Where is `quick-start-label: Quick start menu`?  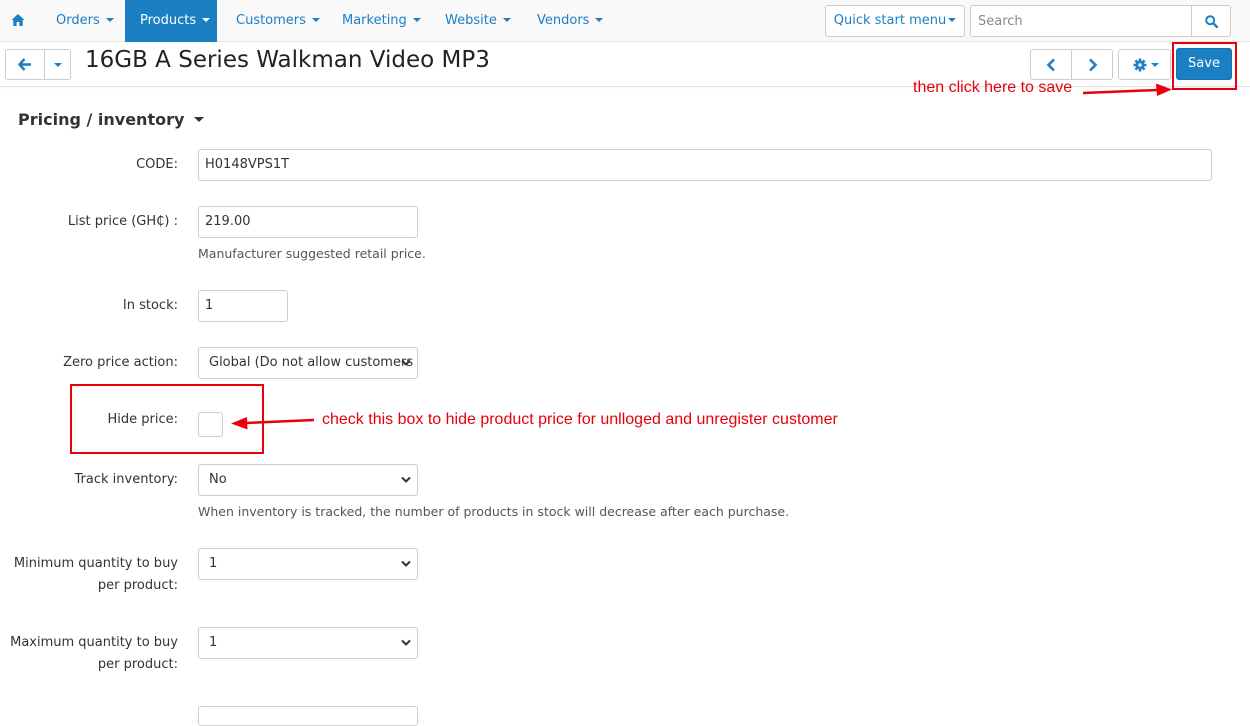
quick-start-label: Quick start menu is located at coordinates (890, 20).